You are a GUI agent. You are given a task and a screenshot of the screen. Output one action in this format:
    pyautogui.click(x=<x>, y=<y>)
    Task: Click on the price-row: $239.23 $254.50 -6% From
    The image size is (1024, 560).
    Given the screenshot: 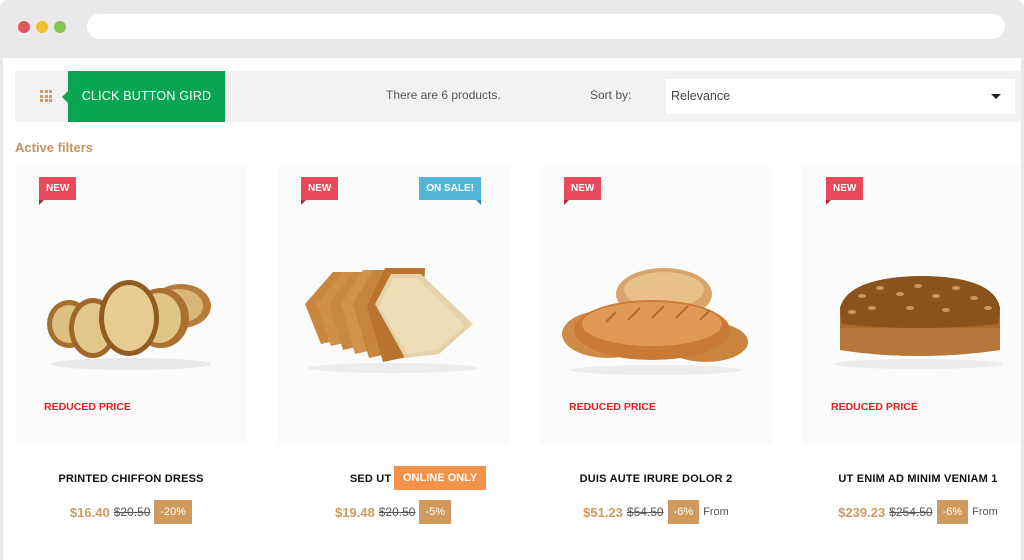 What is the action you would take?
    pyautogui.click(x=911, y=512)
    